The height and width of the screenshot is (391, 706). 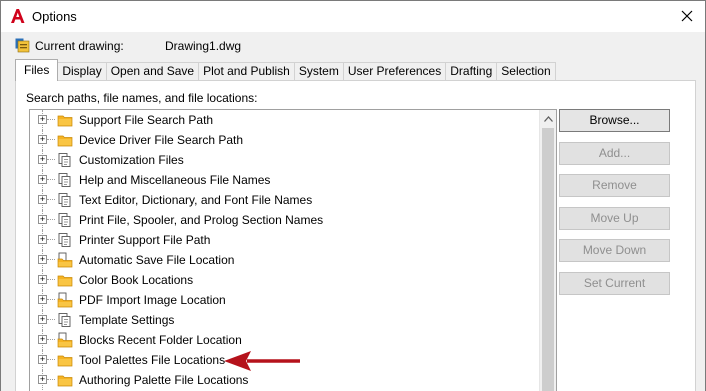 What do you see at coordinates (285, 320) in the screenshot?
I see `tree-item: + Template Settings` at bounding box center [285, 320].